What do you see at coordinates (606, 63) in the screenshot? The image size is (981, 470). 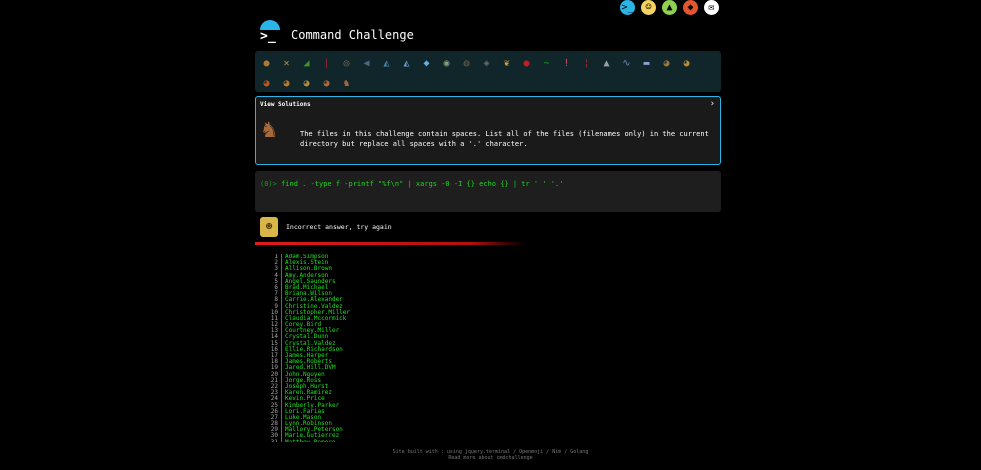 I see `challenge-icon: ▲` at bounding box center [606, 63].